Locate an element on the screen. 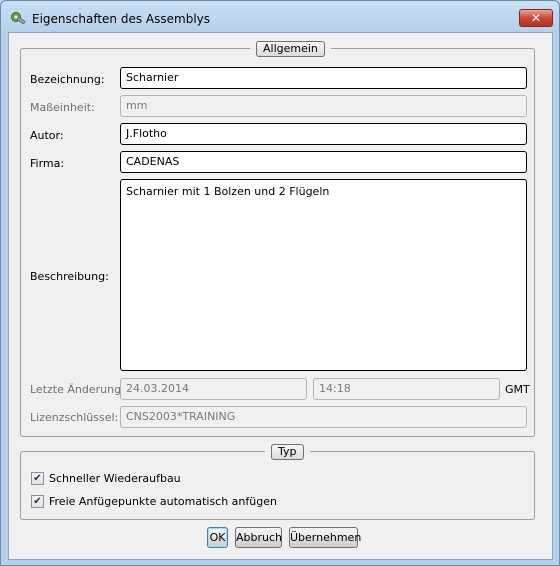 The height and width of the screenshot is (566, 560). close-icon: ✕ is located at coordinates (536, 18).